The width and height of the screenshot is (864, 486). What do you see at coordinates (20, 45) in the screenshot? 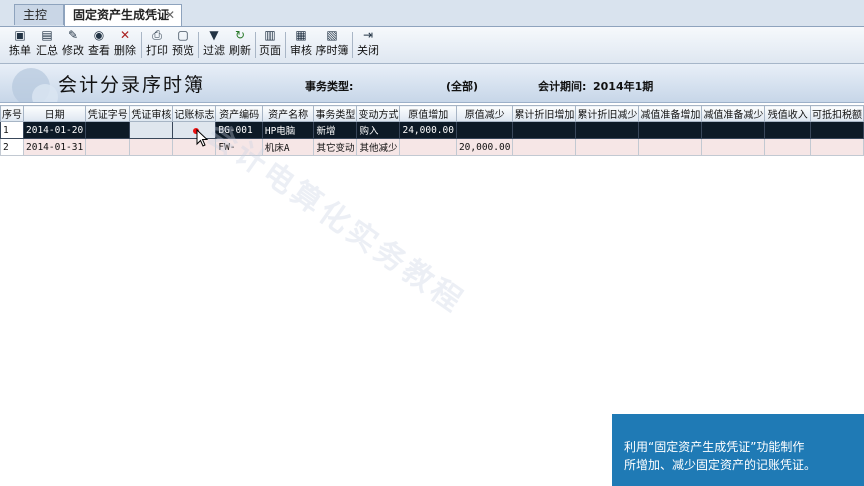
I see `pick-button: ▣ 拣单` at bounding box center [20, 45].